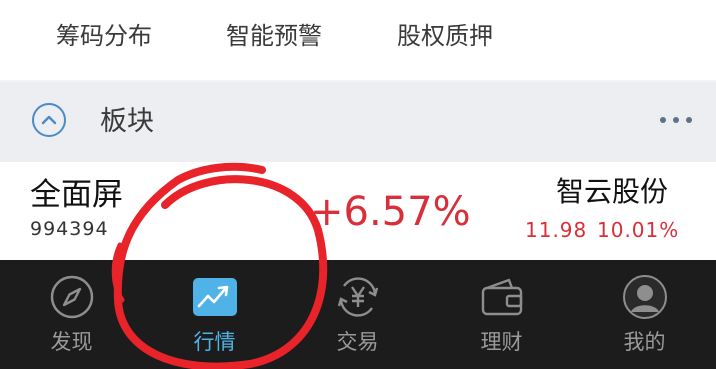  I want to click on sector-change-percent: +6.57%, so click(390, 212).